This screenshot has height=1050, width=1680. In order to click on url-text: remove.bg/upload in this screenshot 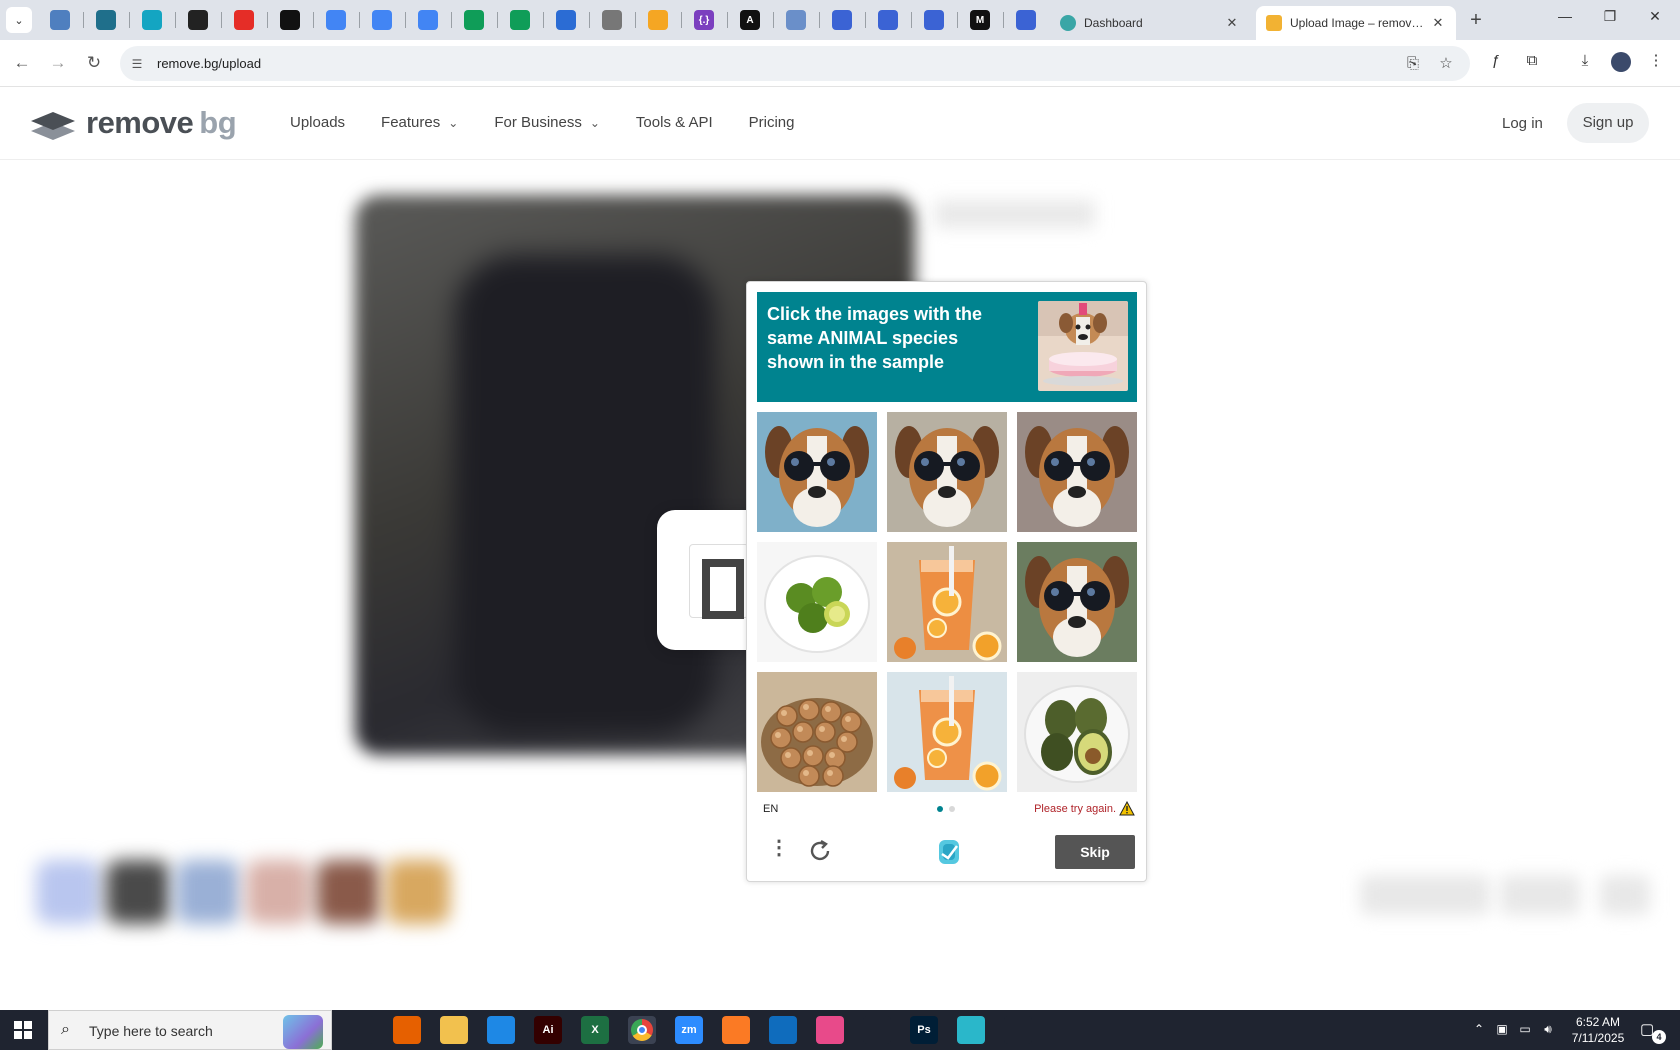, I will do `click(209, 63)`.